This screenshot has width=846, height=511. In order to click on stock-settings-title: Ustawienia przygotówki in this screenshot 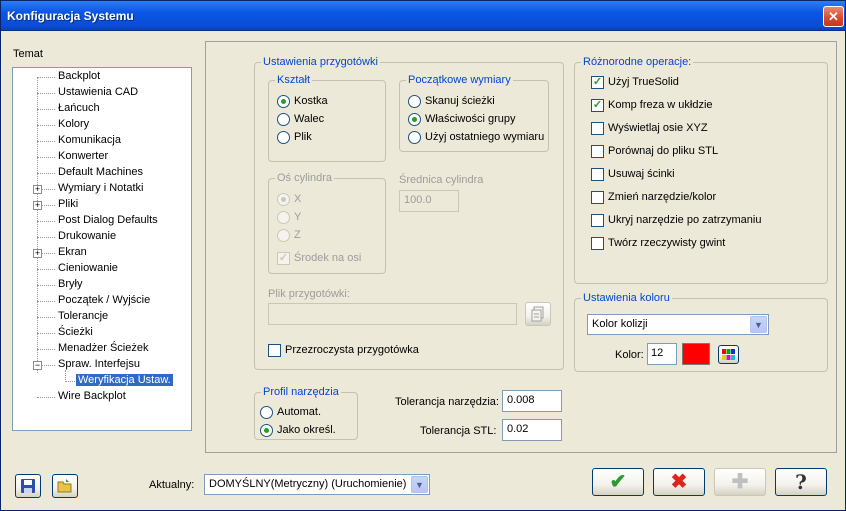, I will do `click(320, 62)`.